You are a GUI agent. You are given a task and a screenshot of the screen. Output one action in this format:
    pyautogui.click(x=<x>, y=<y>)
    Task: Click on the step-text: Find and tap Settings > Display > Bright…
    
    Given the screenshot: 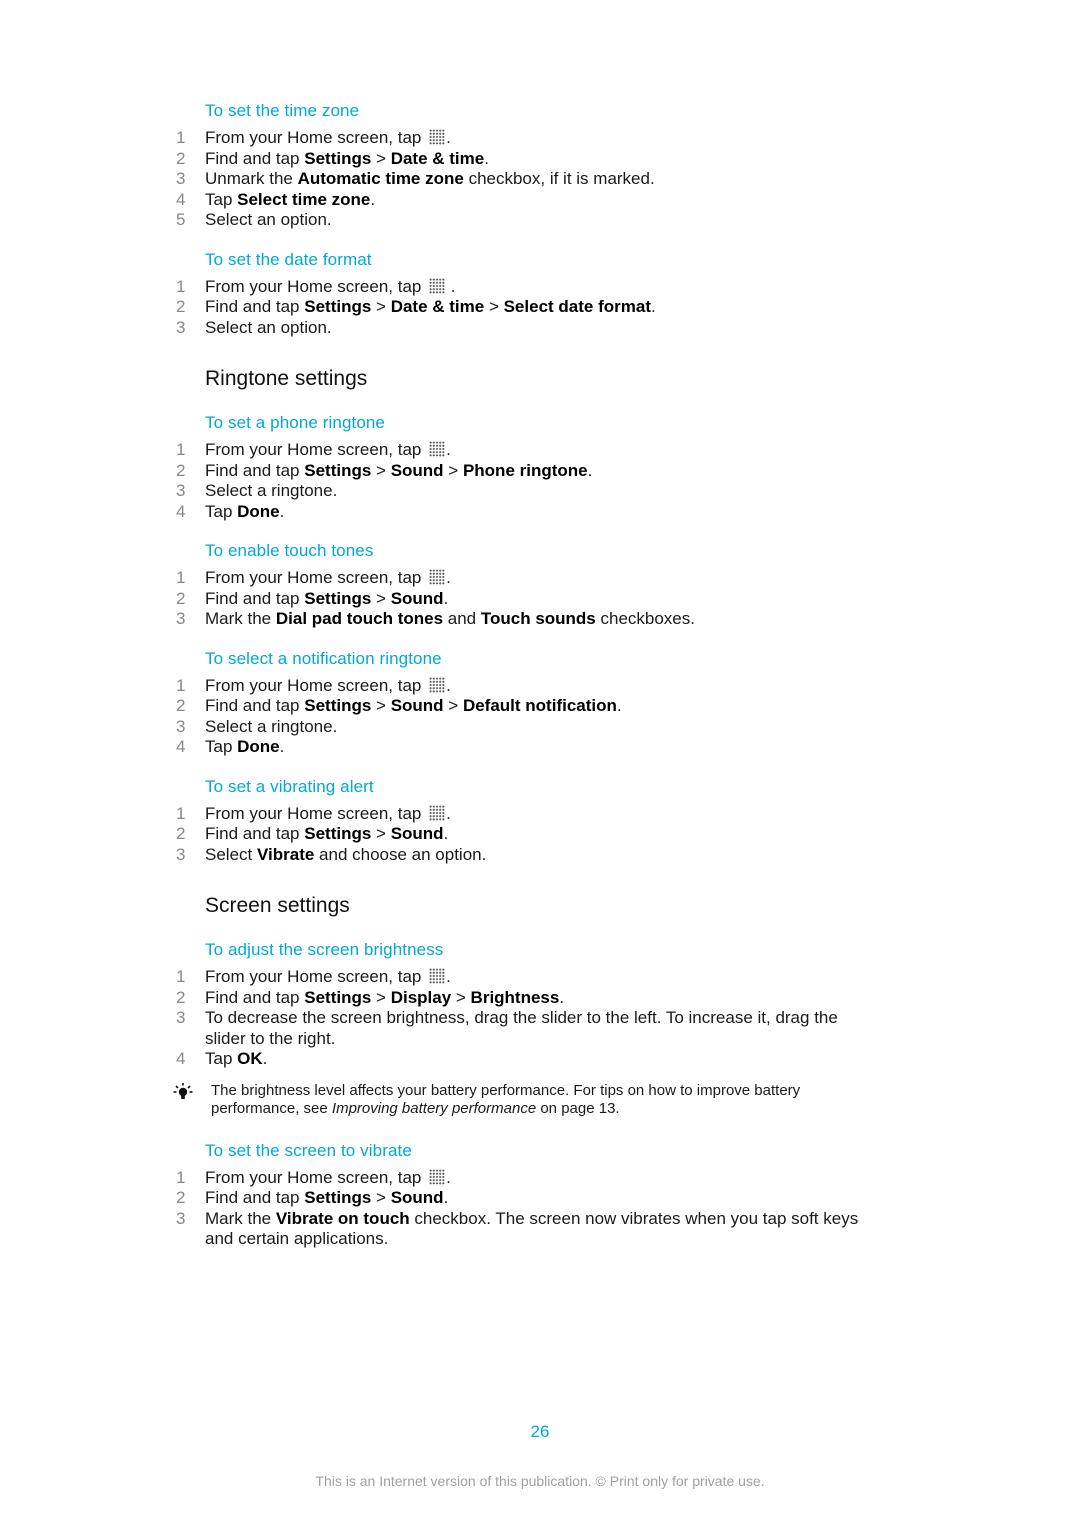 What is the action you would take?
    pyautogui.click(x=385, y=997)
    